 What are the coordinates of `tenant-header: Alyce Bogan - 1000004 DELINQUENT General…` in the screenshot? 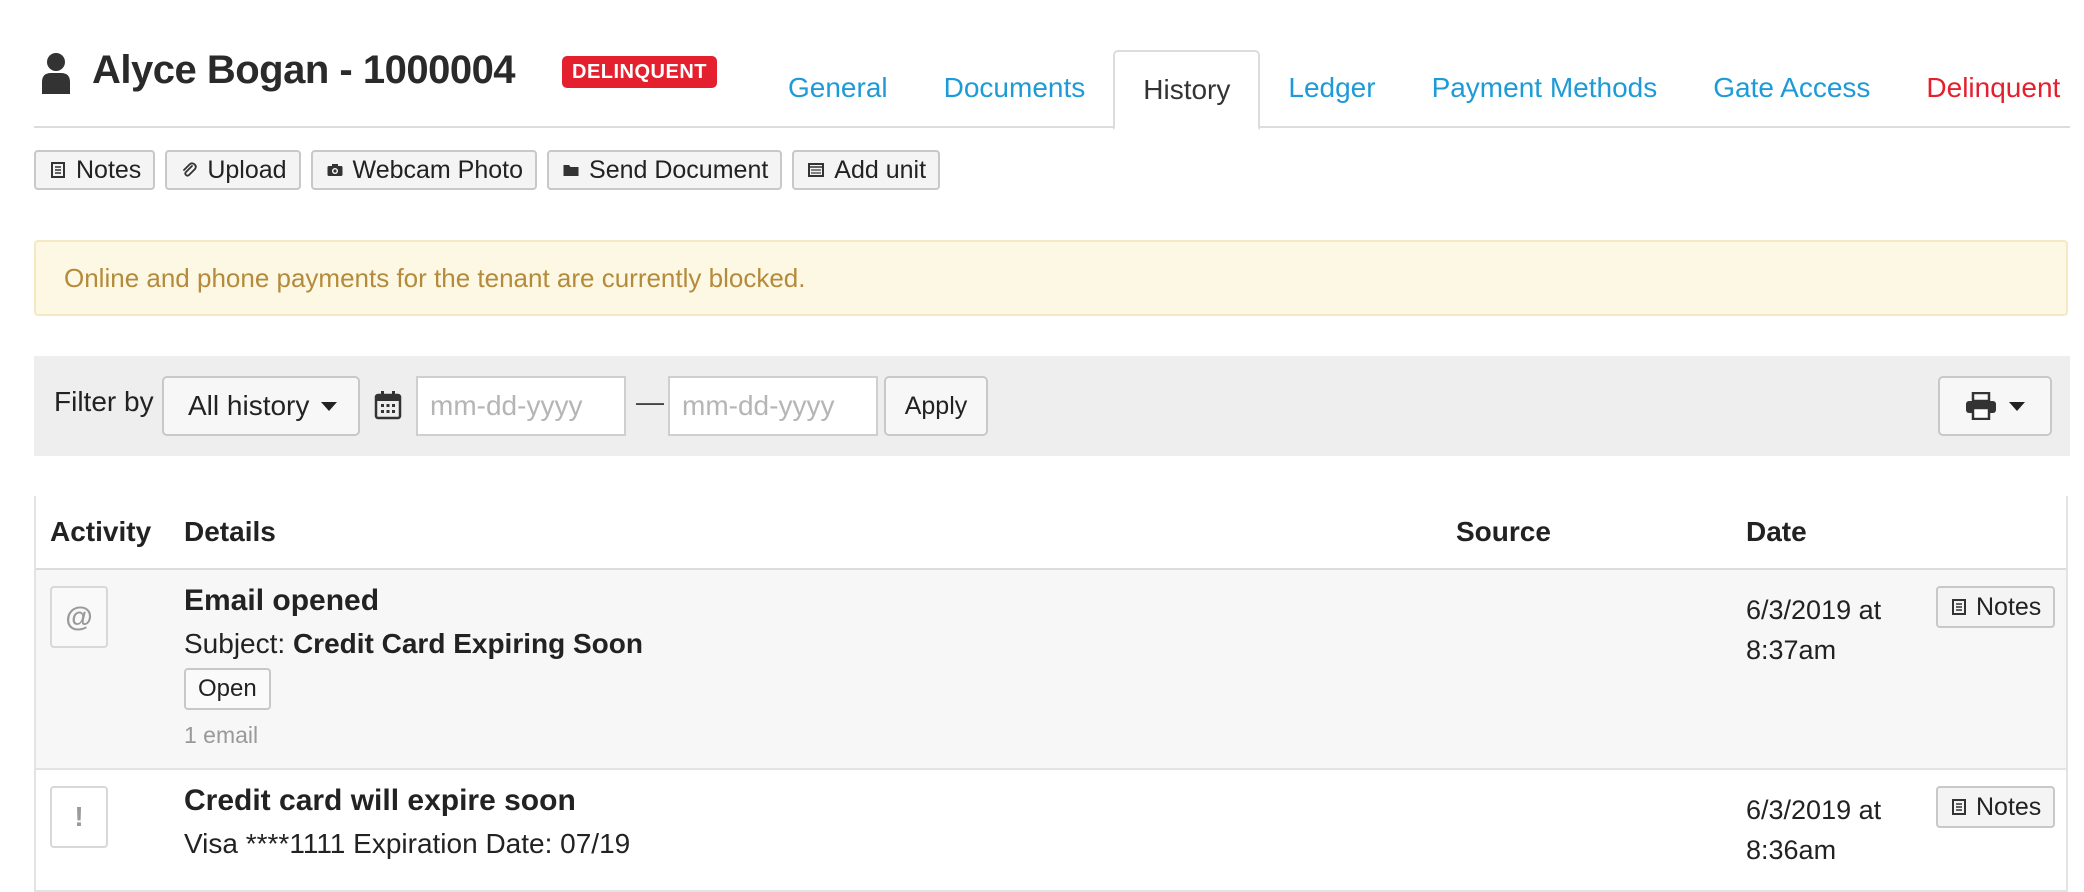 It's located at (1052, 65).